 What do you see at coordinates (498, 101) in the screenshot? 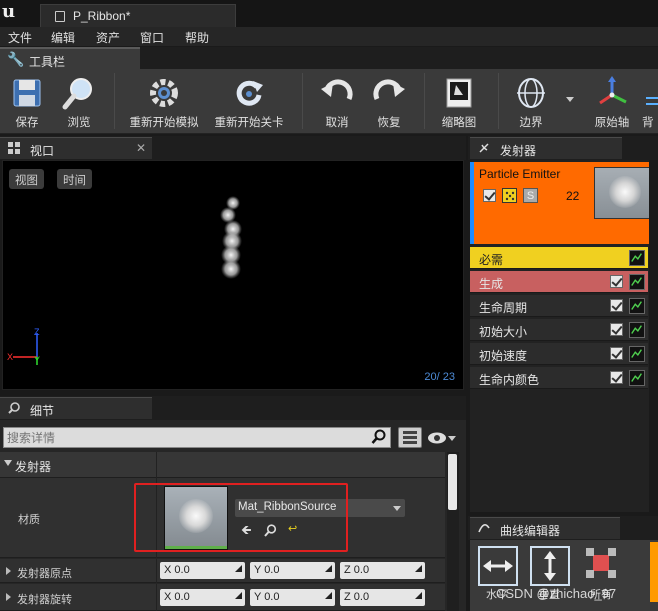
I see `toolbar-separator` at bounding box center [498, 101].